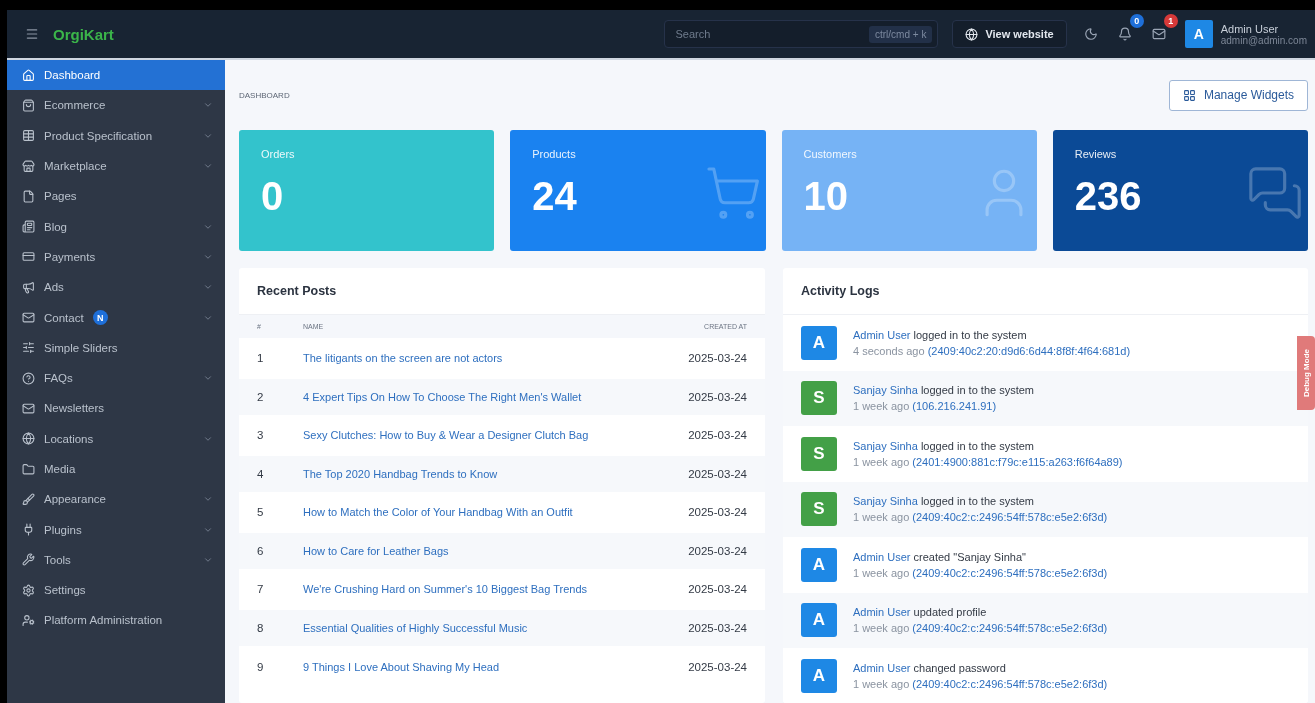 This screenshot has height=703, width=1315. I want to click on help-icon, so click(28, 378).